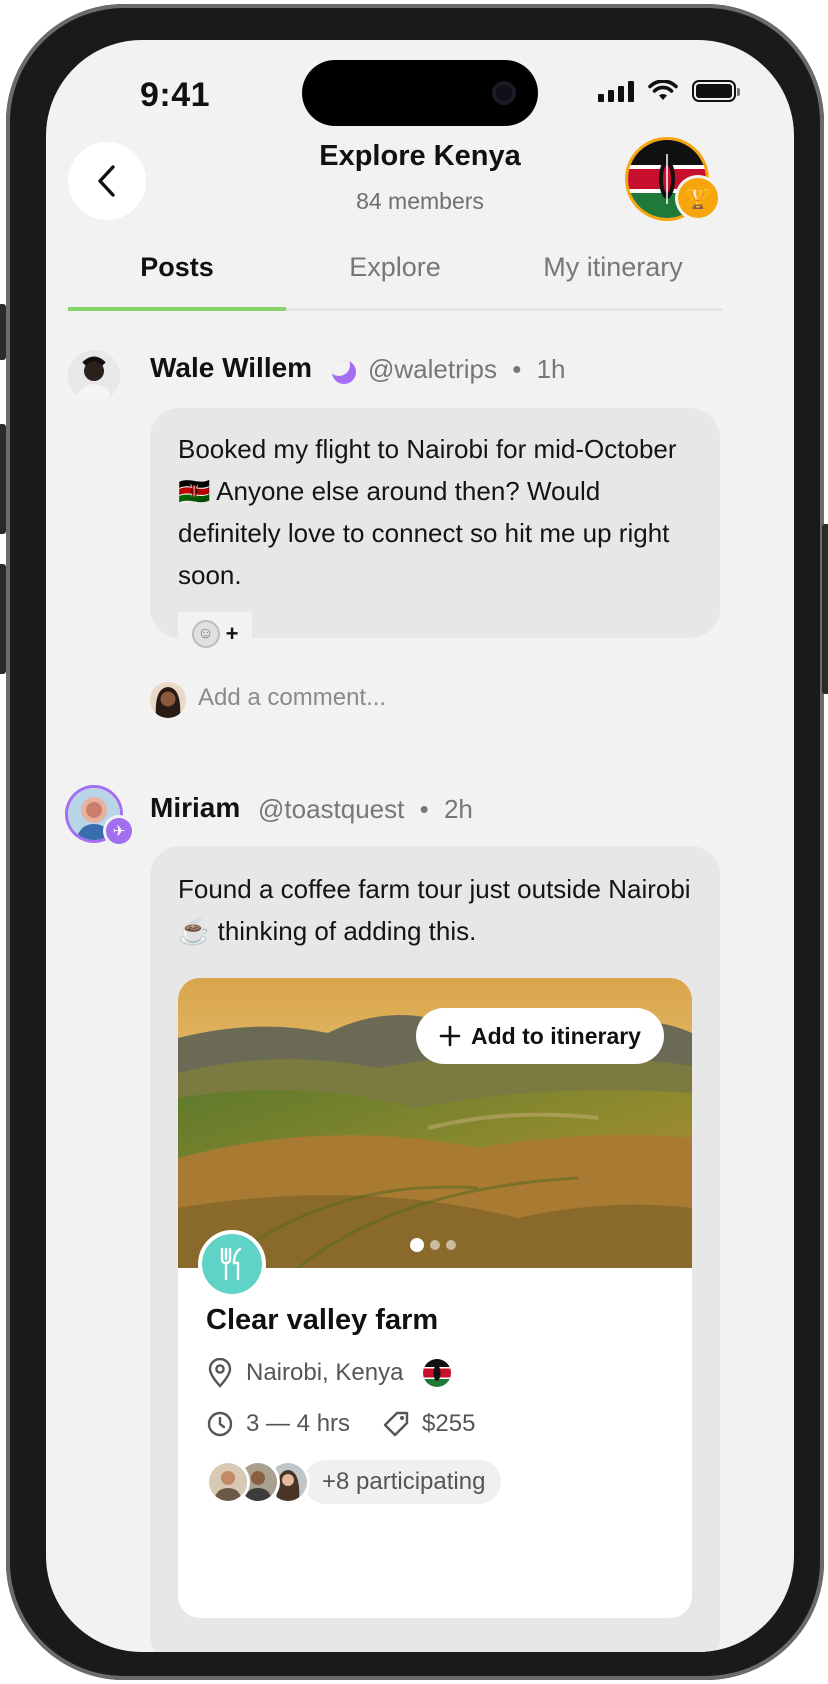 The width and height of the screenshot is (828, 1684). I want to click on image-pagination, so click(433, 1245).